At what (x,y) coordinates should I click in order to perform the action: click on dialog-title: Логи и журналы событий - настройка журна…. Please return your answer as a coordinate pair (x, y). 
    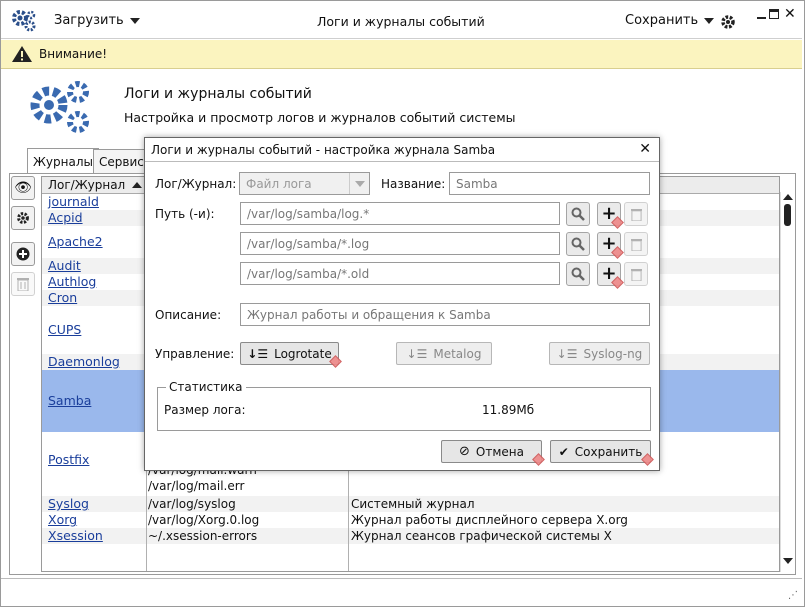
    Looking at the image, I should click on (323, 149).